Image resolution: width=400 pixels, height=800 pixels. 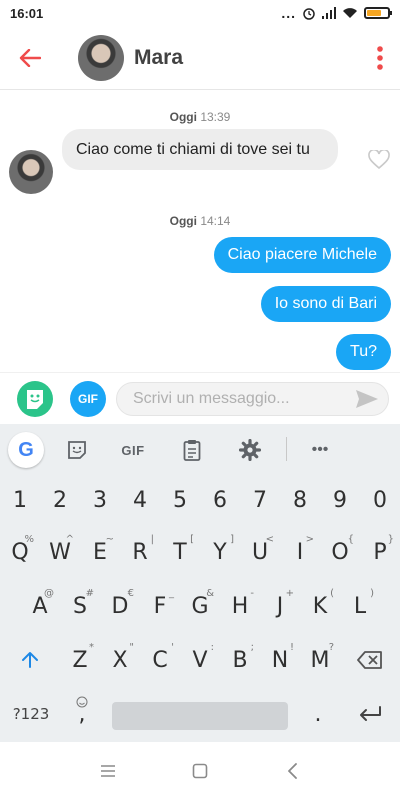 I want to click on key-label: Y, so click(x=220, y=552).